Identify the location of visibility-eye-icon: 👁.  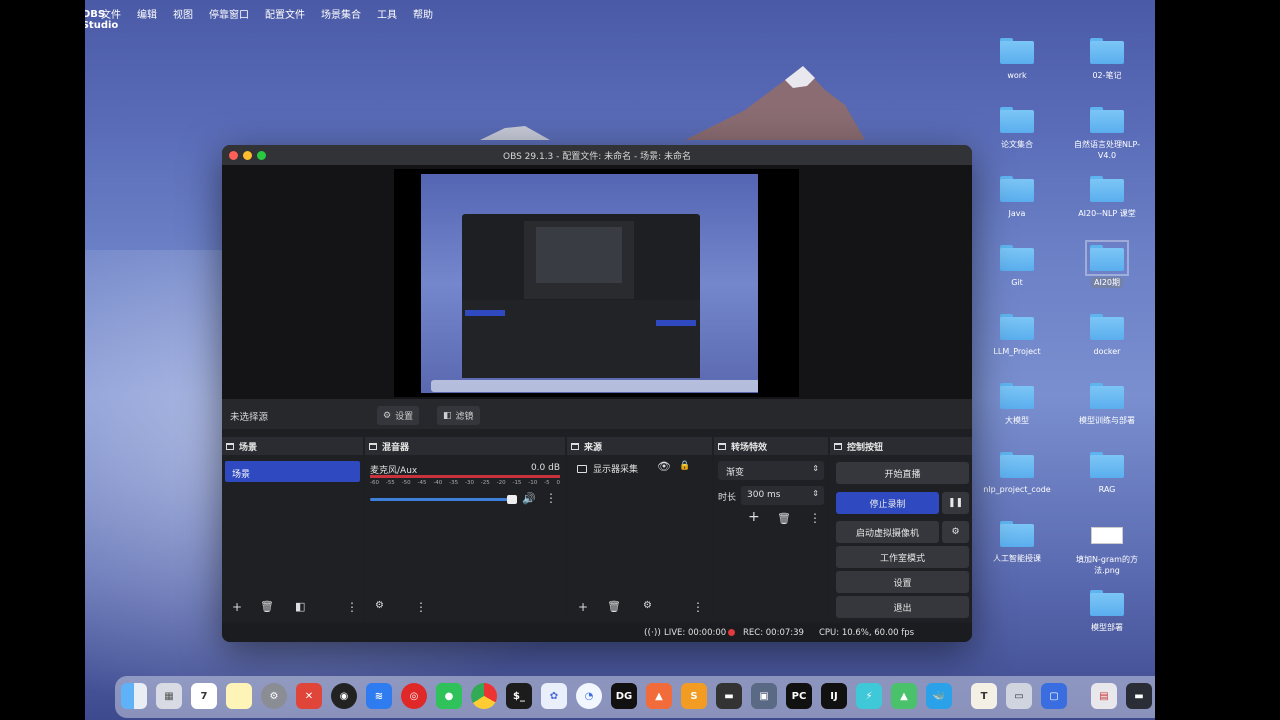
(664, 466).